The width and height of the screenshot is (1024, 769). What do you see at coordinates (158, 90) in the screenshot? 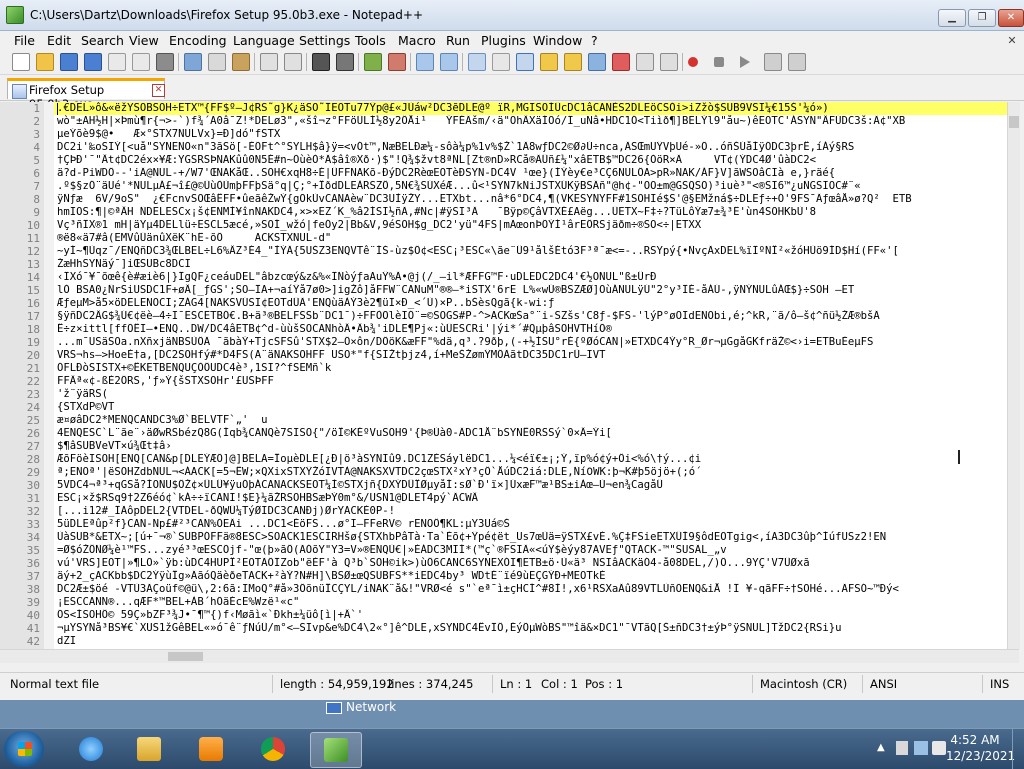
I see `tab-close-icon: ✕` at bounding box center [158, 90].